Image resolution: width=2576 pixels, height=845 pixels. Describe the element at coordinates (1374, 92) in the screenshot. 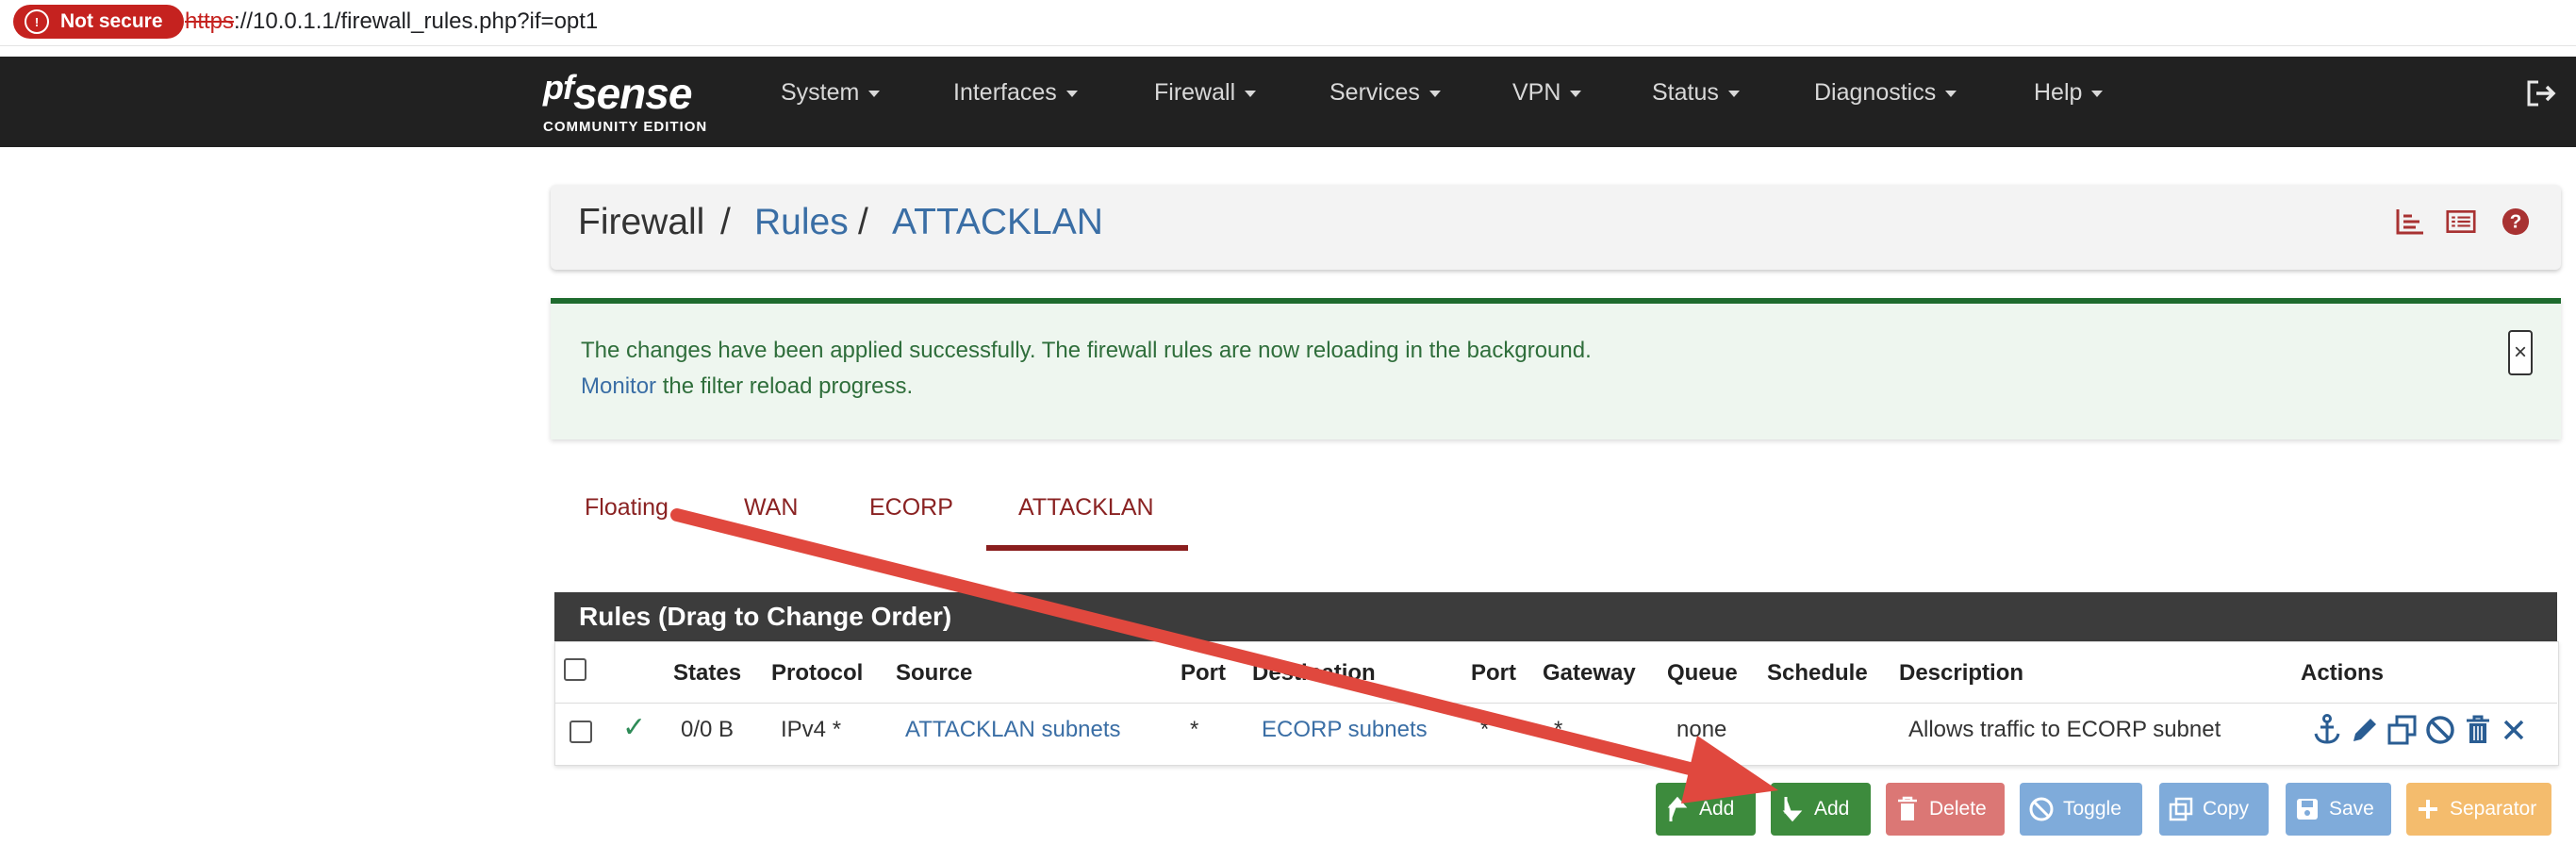

I see `nav-label: Services` at that location.